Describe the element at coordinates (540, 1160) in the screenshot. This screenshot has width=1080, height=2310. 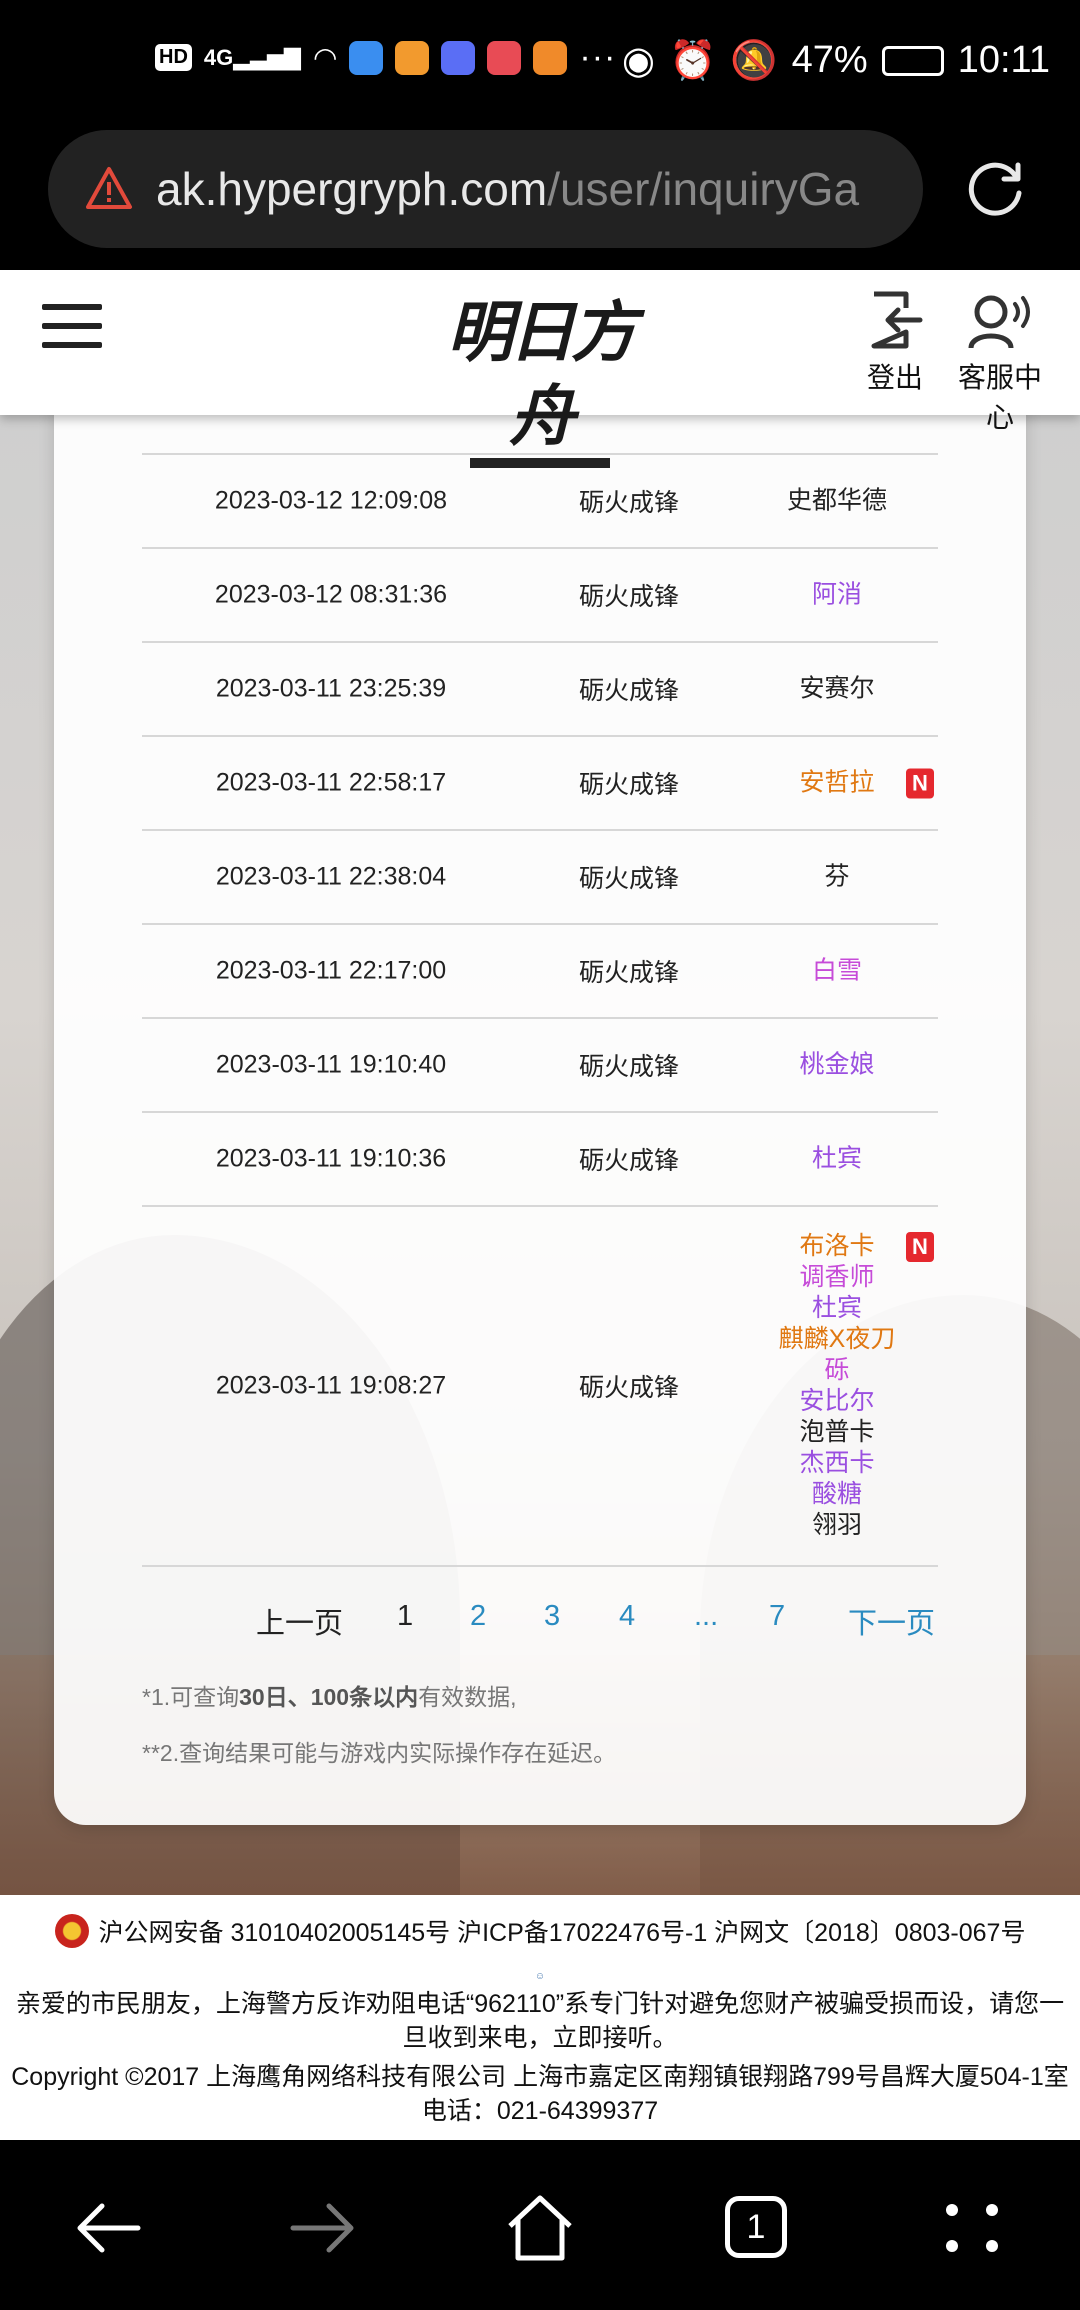
I see `table-row: 2023-03-11 19:10:36 砺火成锋 杜宾` at that location.